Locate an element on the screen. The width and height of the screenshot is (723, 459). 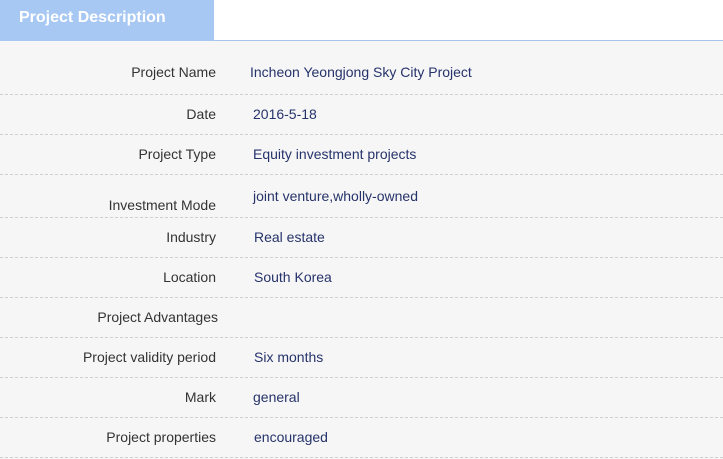
field-label: Project properties is located at coordinates (161, 437).